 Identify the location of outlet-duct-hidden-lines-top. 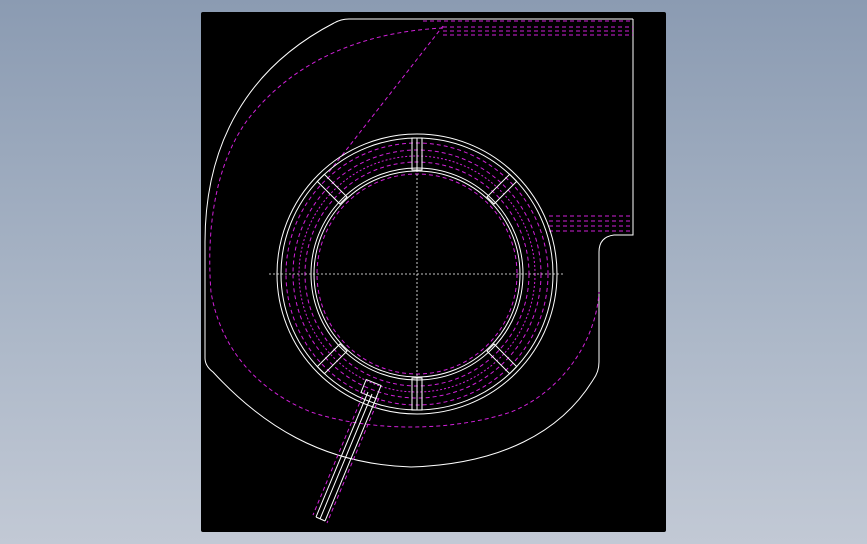
(528, 28).